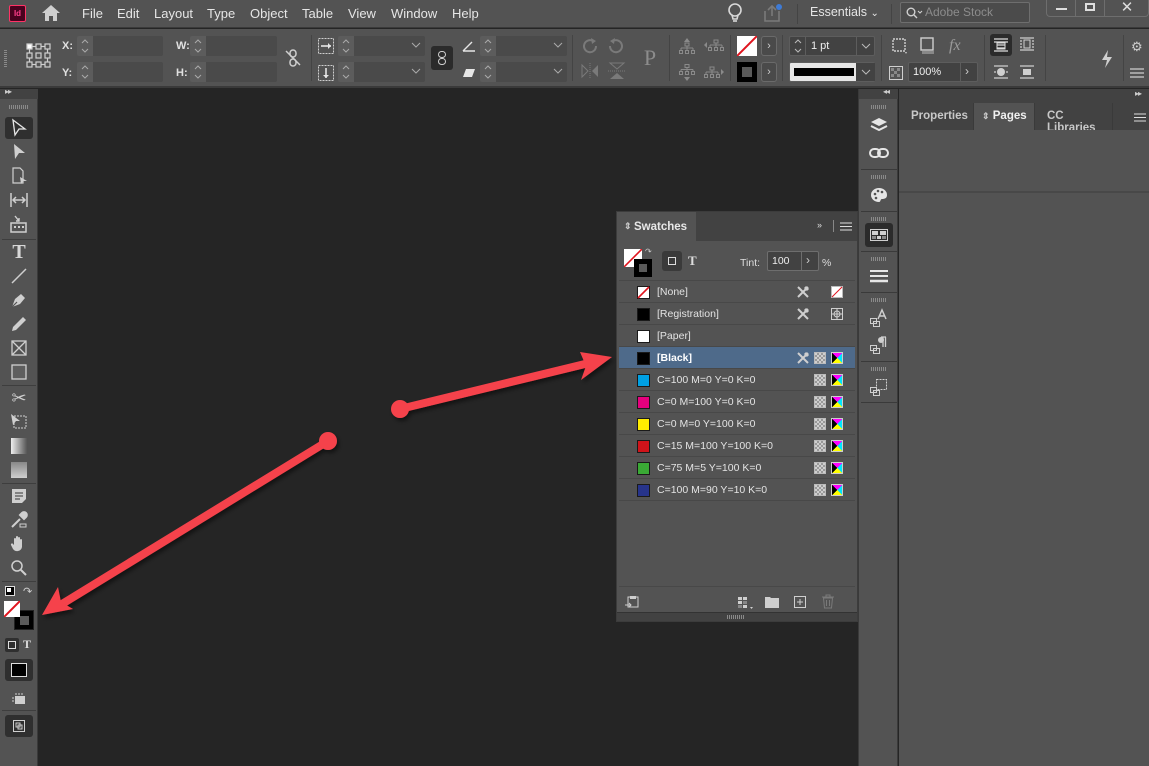 This screenshot has height=766, width=1149. I want to click on arrow-to-black-swatch, so click(501, 385).